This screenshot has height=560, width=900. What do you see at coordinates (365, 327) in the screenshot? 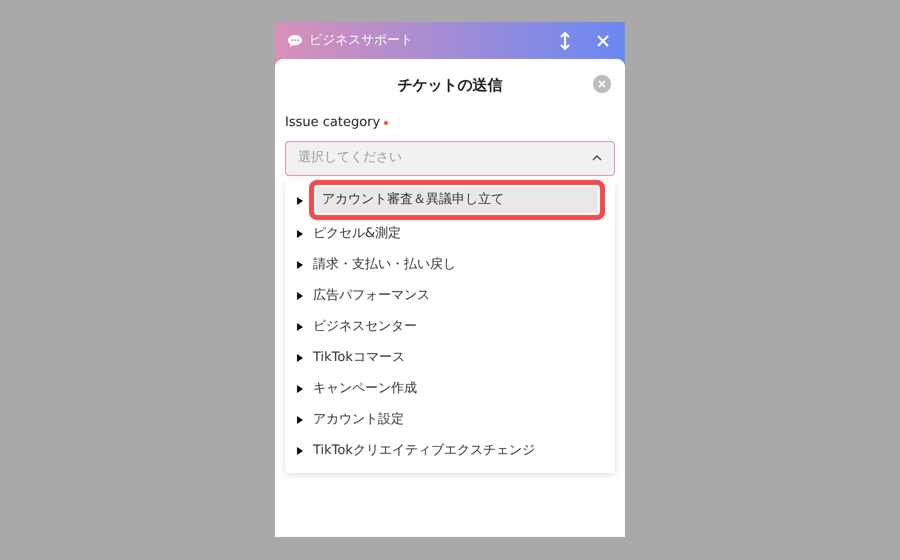
I see `menu-item: ビジネスセンター` at bounding box center [365, 327].